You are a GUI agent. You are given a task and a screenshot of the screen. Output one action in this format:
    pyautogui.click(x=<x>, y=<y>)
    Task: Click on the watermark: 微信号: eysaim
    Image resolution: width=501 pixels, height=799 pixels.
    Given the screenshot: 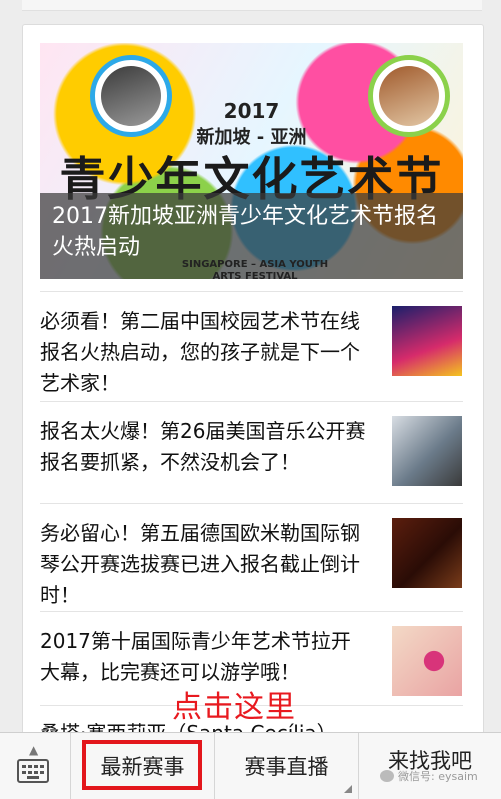 What is the action you would take?
    pyautogui.click(x=429, y=776)
    